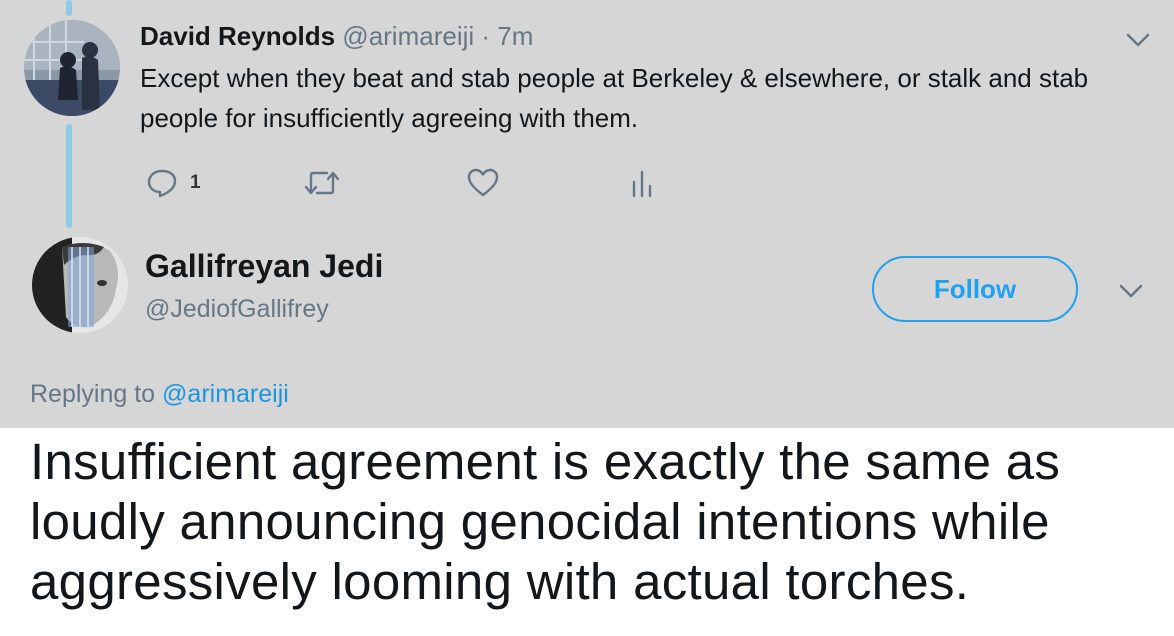  I want to click on like-button, so click(483, 183).